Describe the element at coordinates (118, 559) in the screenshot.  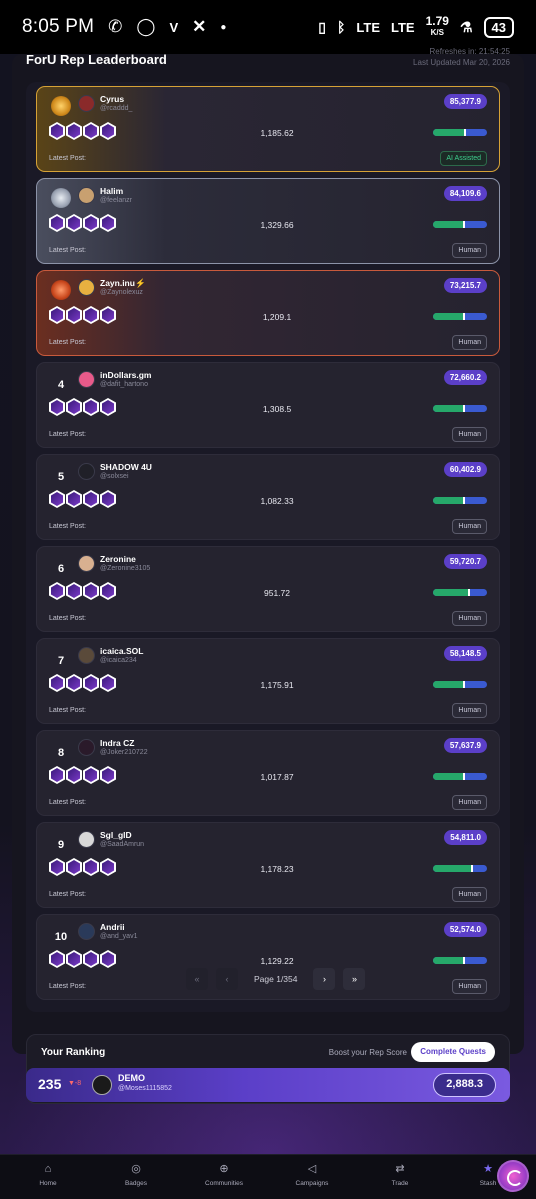
I see `user-name: Zeronine` at that location.